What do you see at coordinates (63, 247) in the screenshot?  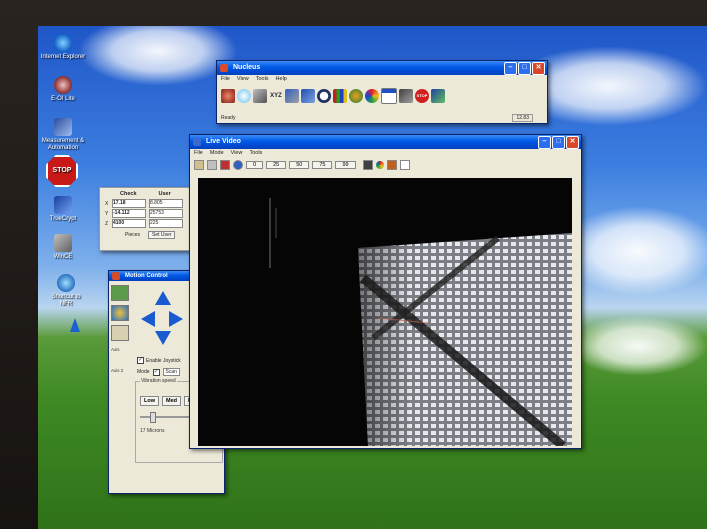 I see `desktop-icon-wince: WinCE` at bounding box center [63, 247].